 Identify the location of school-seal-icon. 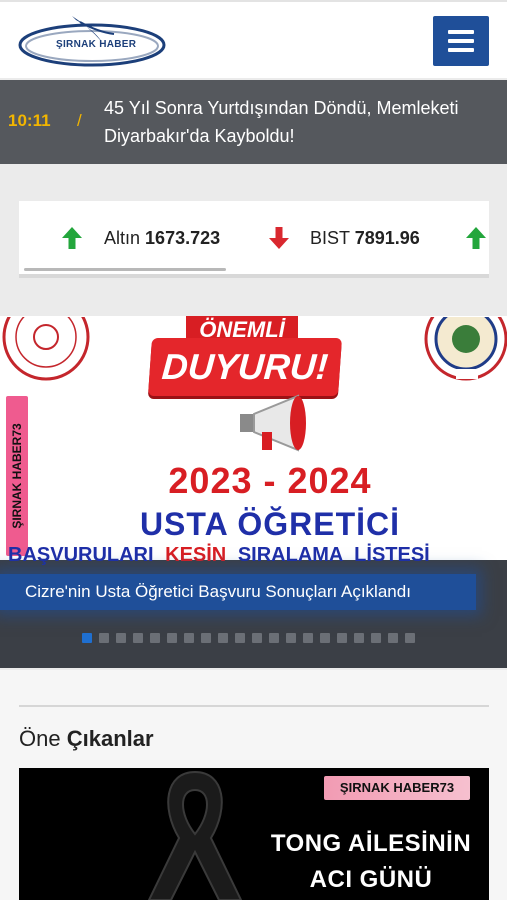
(465, 349).